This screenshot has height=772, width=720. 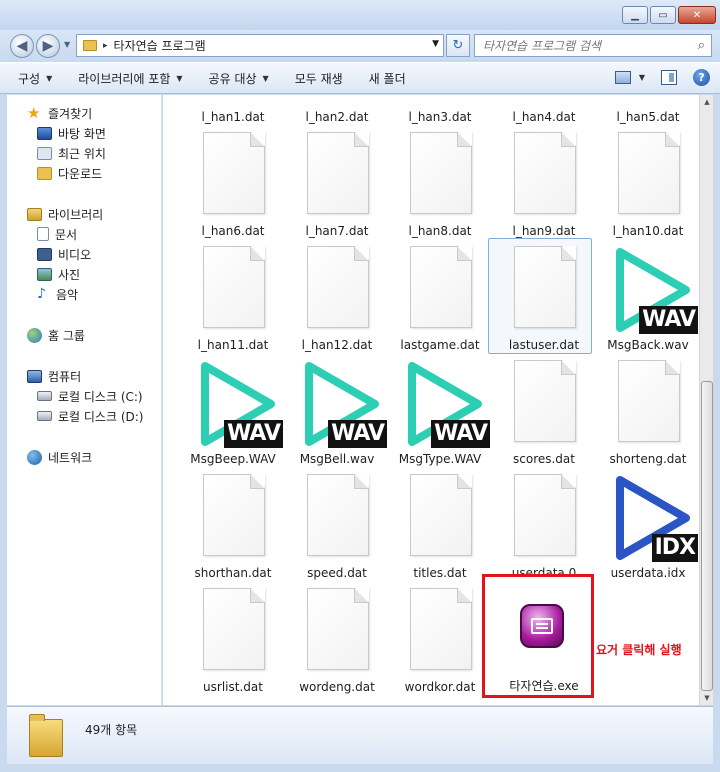 I want to click on organize-button: 구성 ▼, so click(x=35, y=78).